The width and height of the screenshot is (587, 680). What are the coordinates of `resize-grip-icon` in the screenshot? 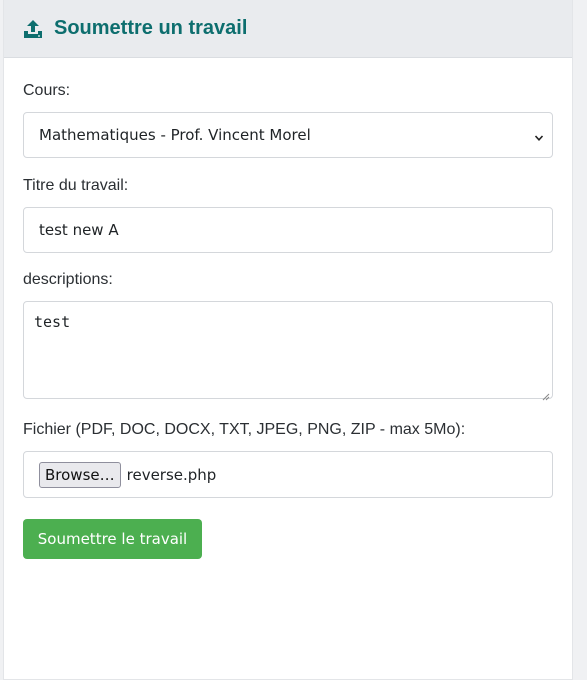 It's located at (545, 394).